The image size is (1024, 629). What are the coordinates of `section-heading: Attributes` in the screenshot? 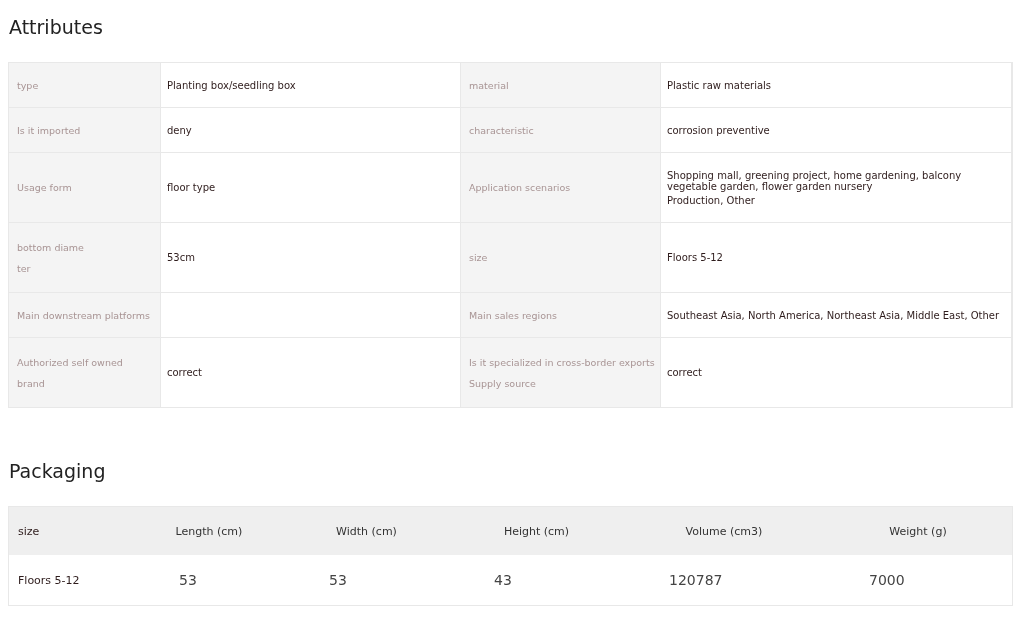 It's located at (56, 27).